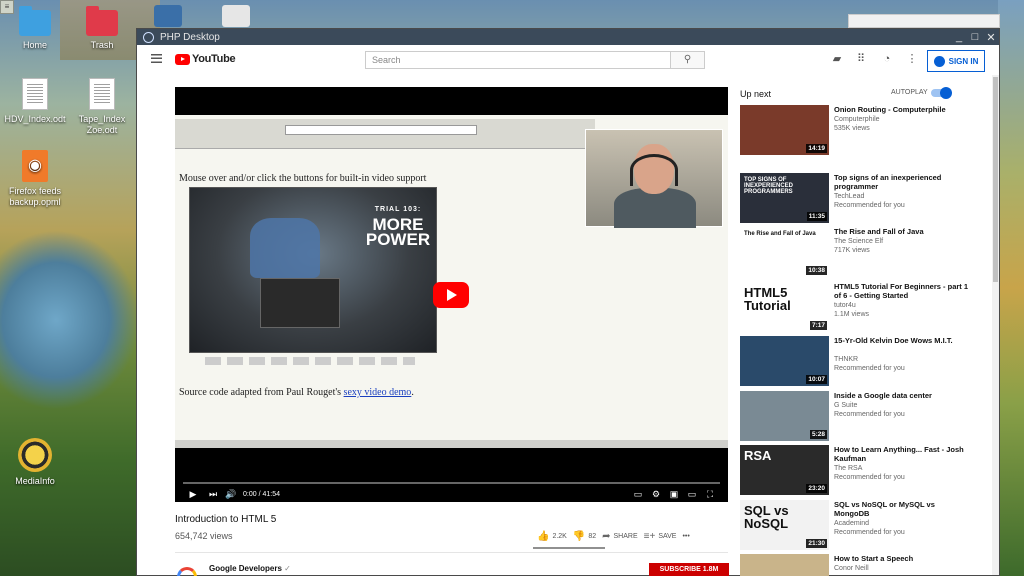 This screenshot has width=1024, height=576. Describe the element at coordinates (857, 119) in the screenshot. I see `recommended-video-channel: Computerphile` at that location.